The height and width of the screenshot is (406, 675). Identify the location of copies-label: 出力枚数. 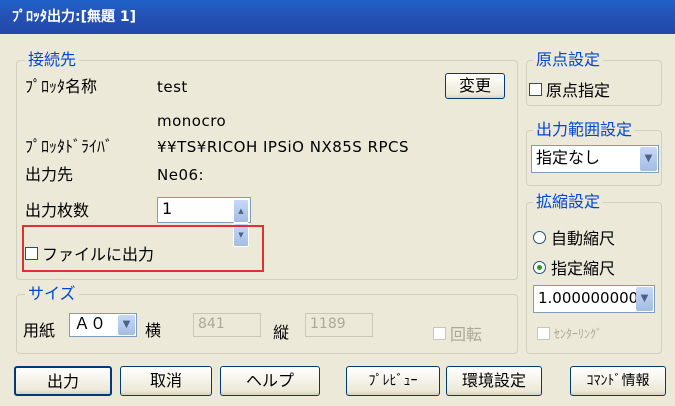
(57, 210).